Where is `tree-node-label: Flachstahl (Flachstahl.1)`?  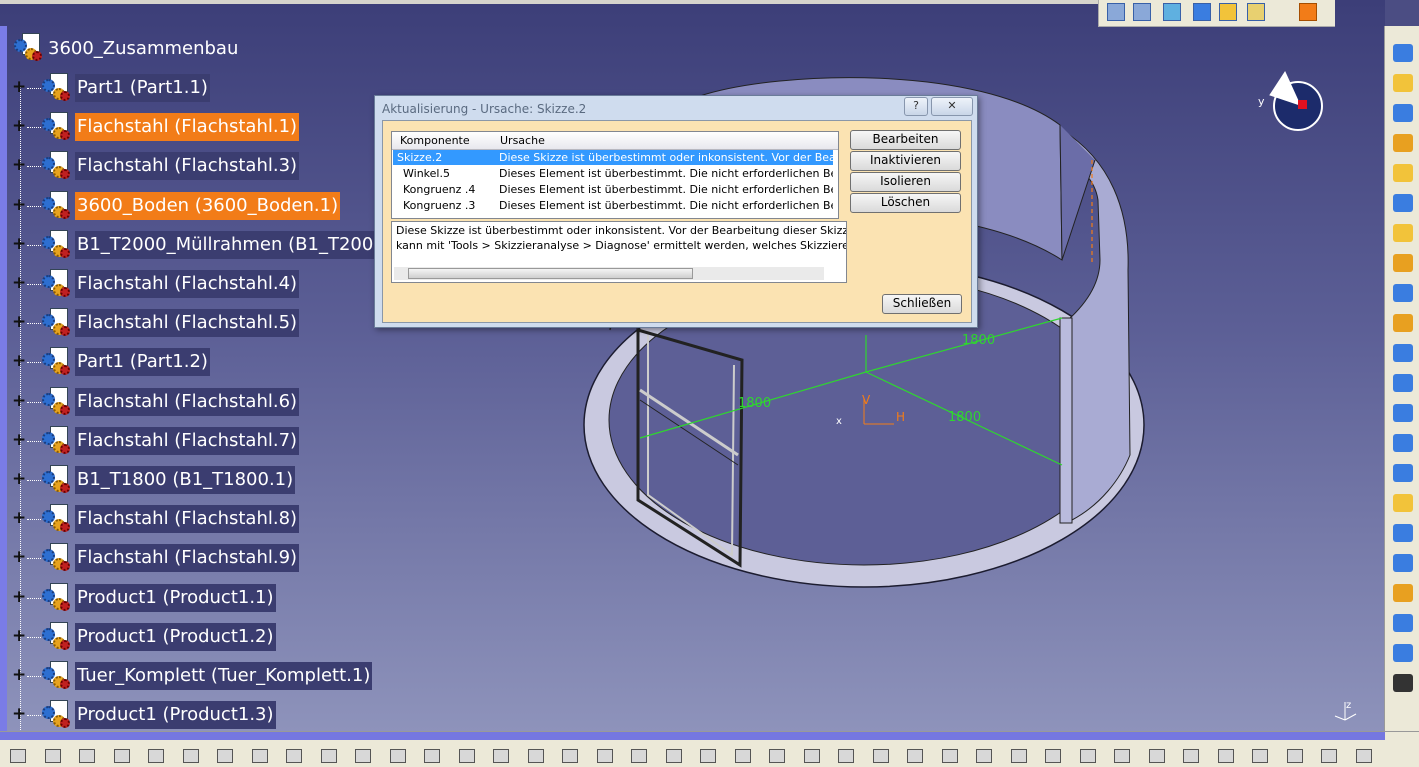 tree-node-label: Flachstahl (Flachstahl.1) is located at coordinates (187, 127).